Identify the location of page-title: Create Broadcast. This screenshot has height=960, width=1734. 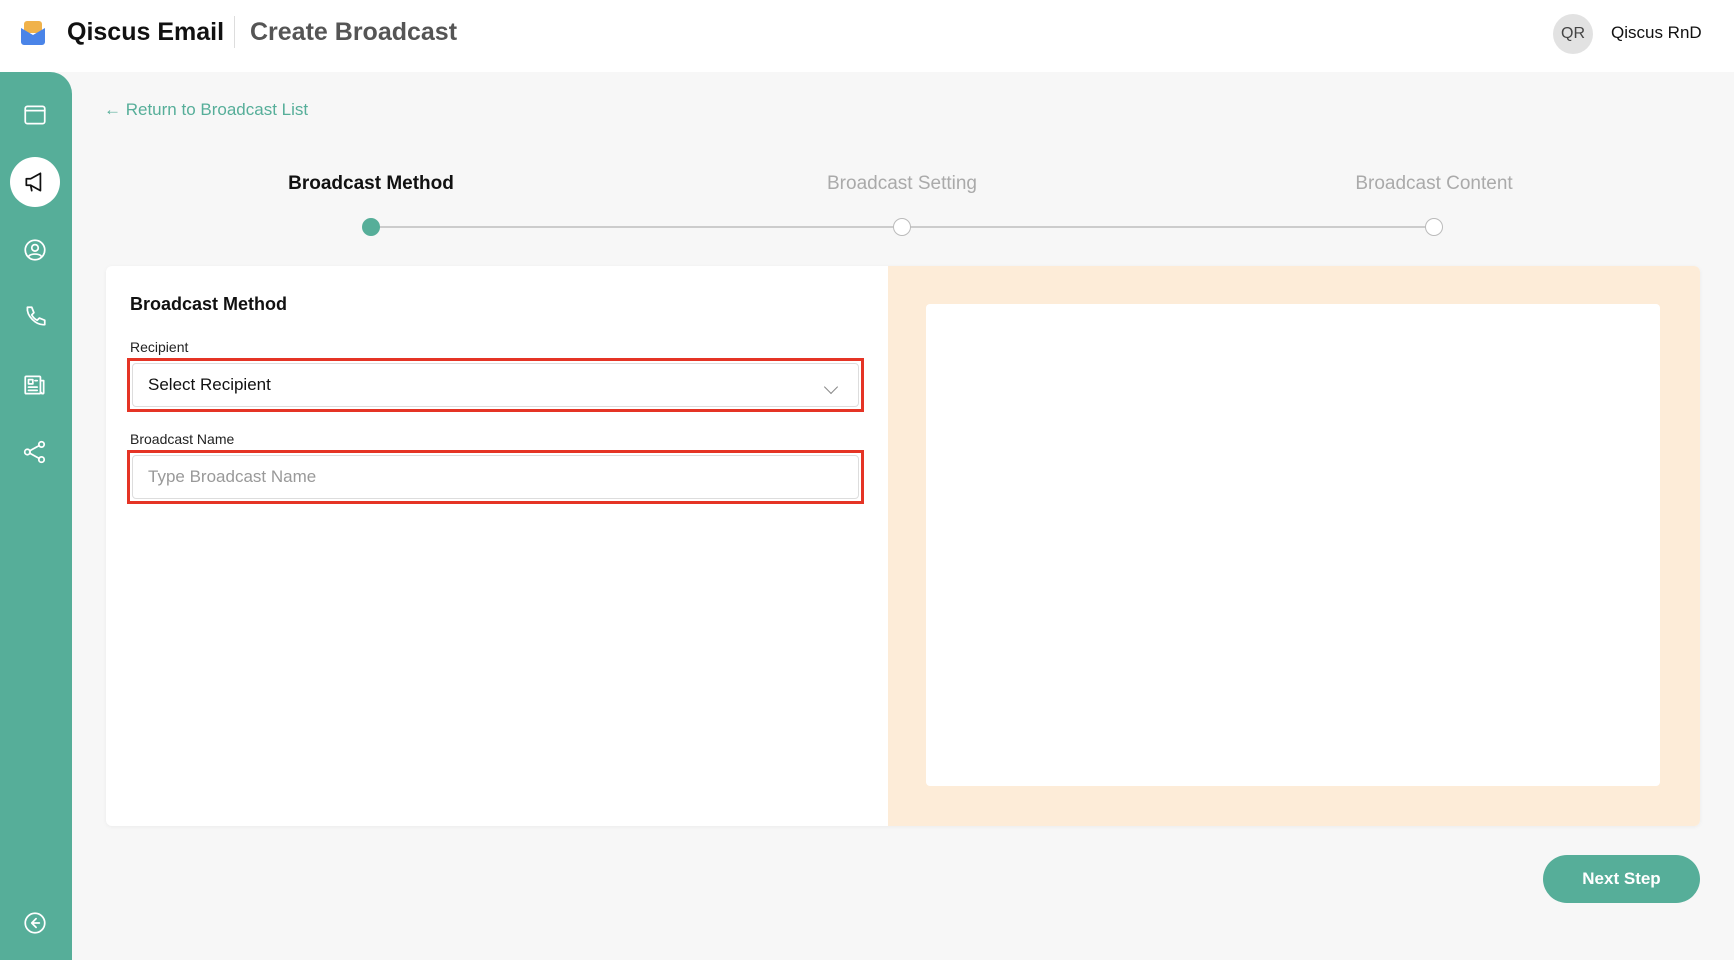
(354, 32).